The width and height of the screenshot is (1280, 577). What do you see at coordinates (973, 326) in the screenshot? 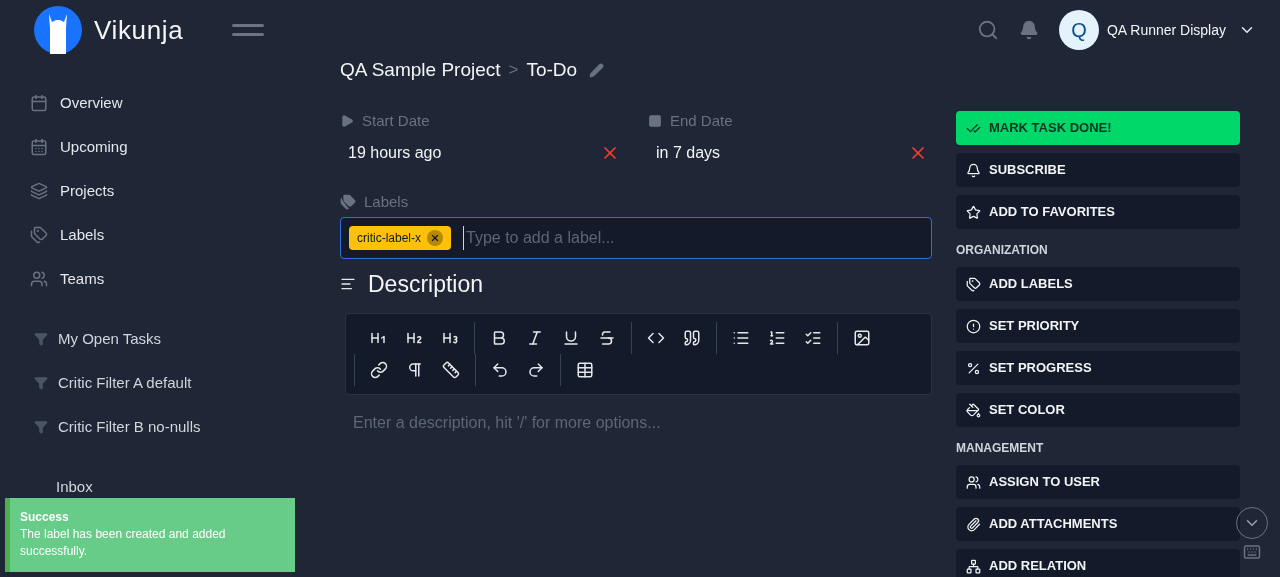
I see `alert-icon` at bounding box center [973, 326].